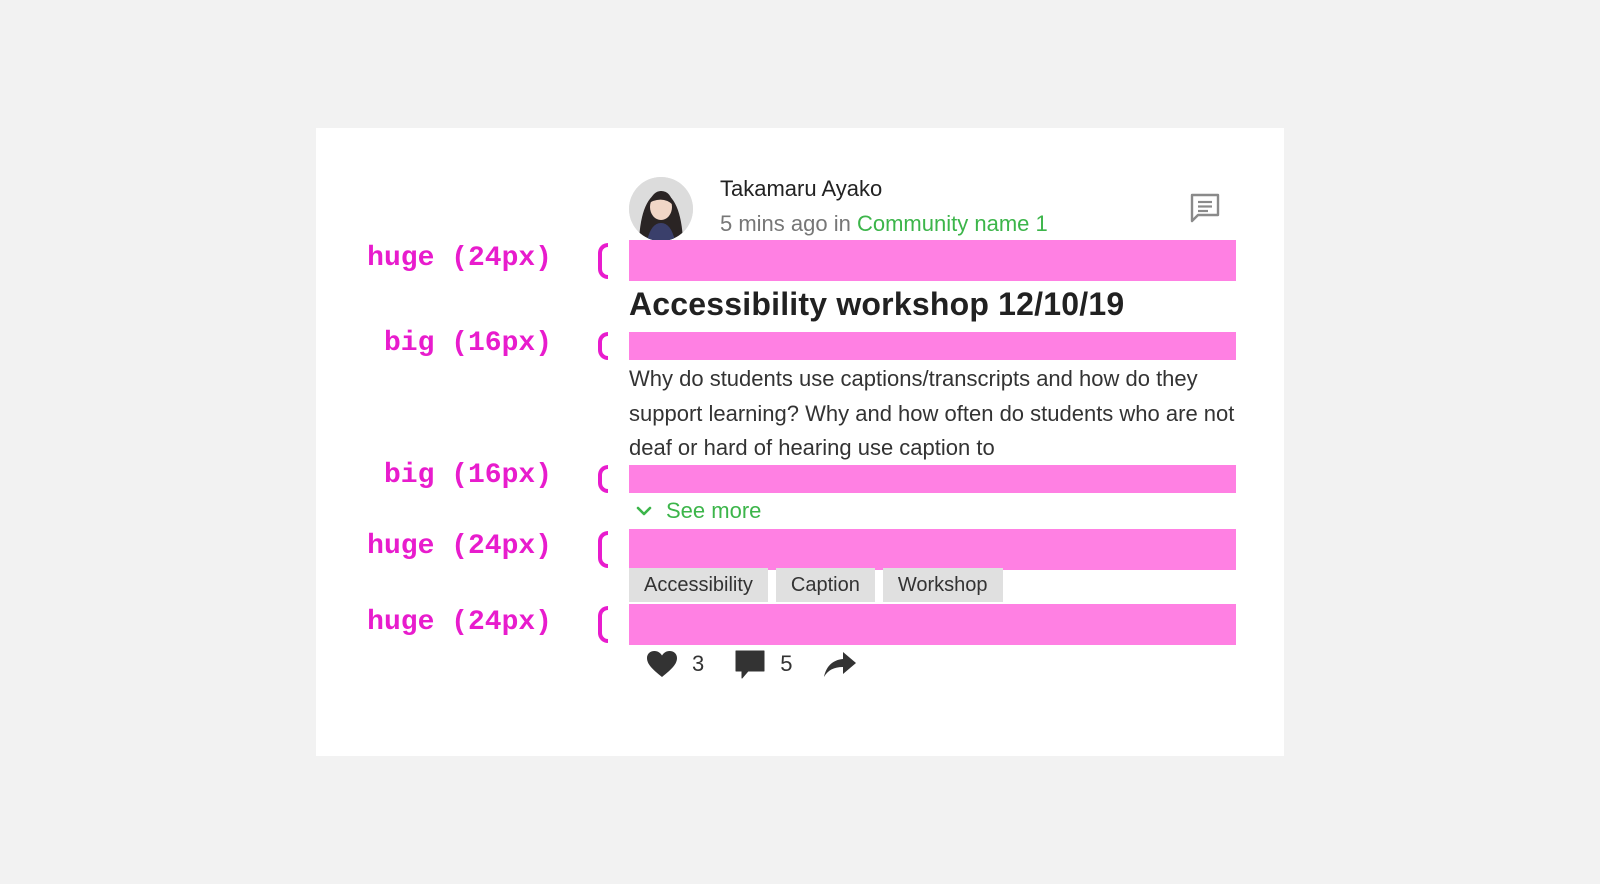  I want to click on chat-bubble-icon, so click(750, 664).